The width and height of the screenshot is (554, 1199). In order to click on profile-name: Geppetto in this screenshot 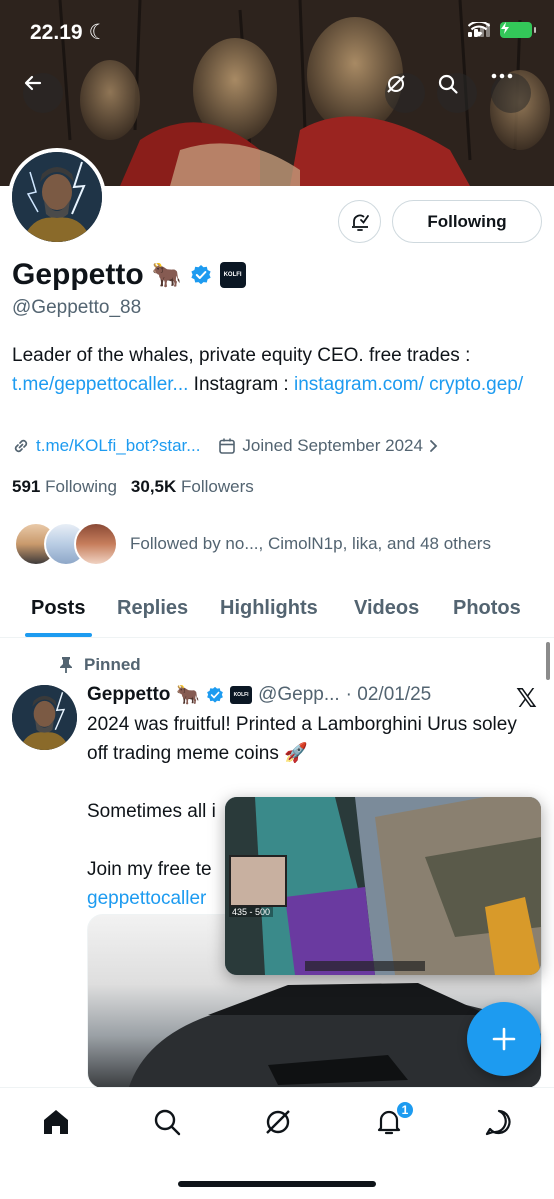, I will do `click(78, 274)`.